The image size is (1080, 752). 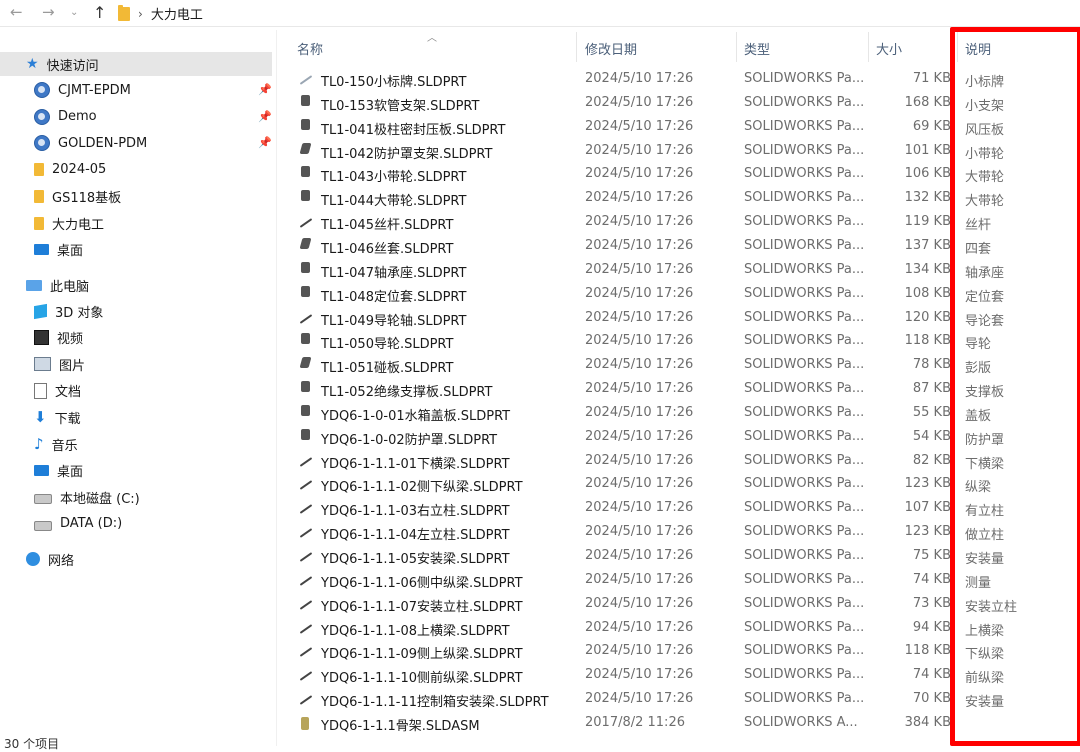 What do you see at coordinates (58, 250) in the screenshot?
I see `nav-item-quick: 桌面` at bounding box center [58, 250].